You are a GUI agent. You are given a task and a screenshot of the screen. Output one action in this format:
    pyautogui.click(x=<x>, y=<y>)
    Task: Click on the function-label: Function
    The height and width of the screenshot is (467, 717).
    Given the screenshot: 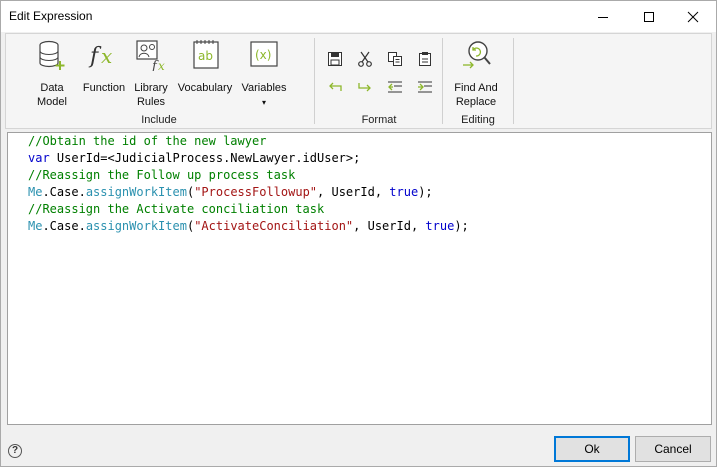 What is the action you would take?
    pyautogui.click(x=104, y=88)
    